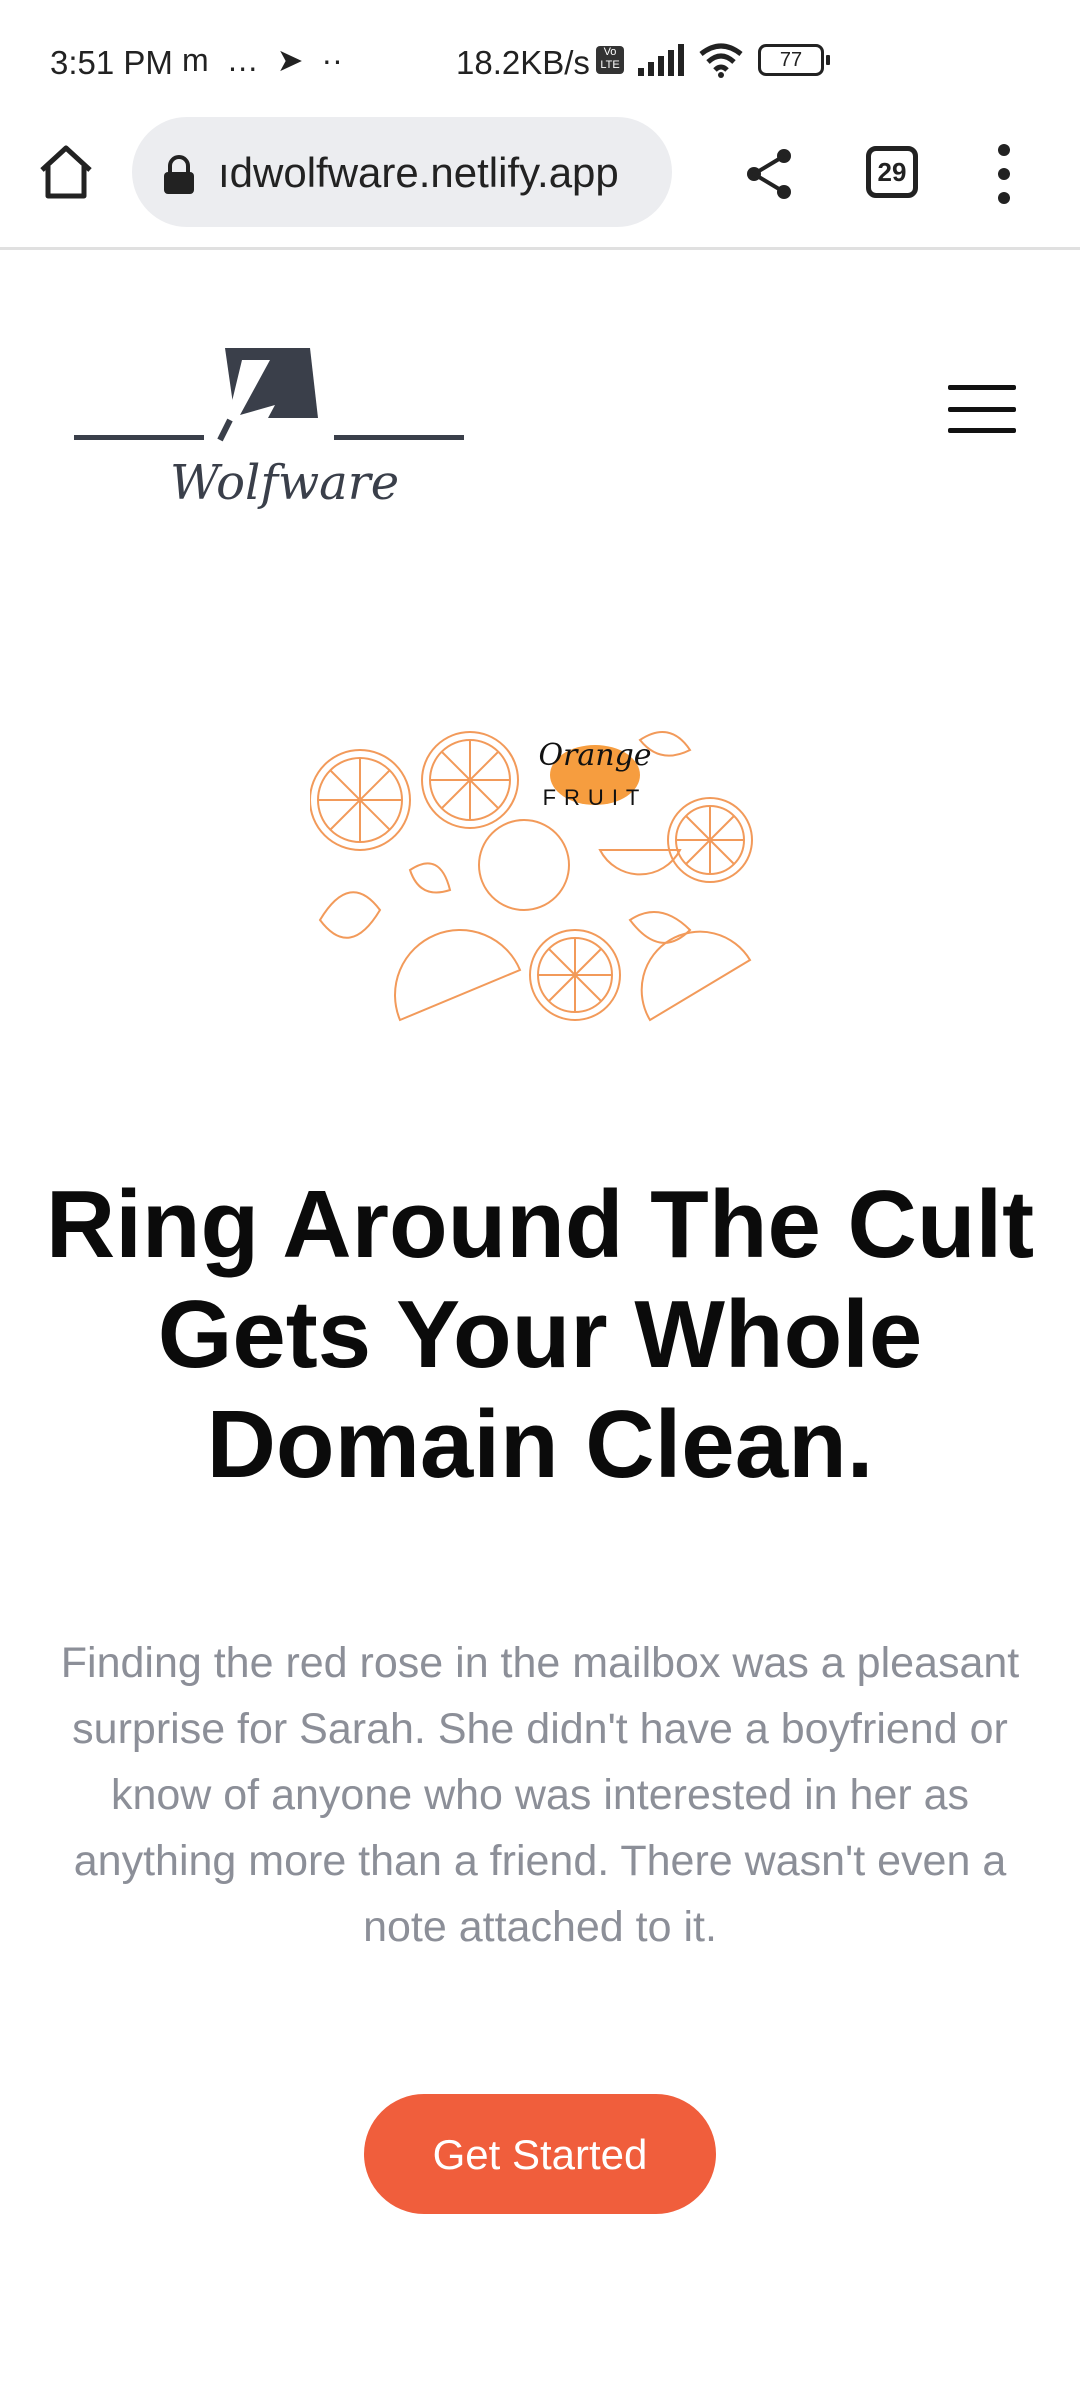  Describe the element at coordinates (721, 60) in the screenshot. I see `wifi-icon` at that location.